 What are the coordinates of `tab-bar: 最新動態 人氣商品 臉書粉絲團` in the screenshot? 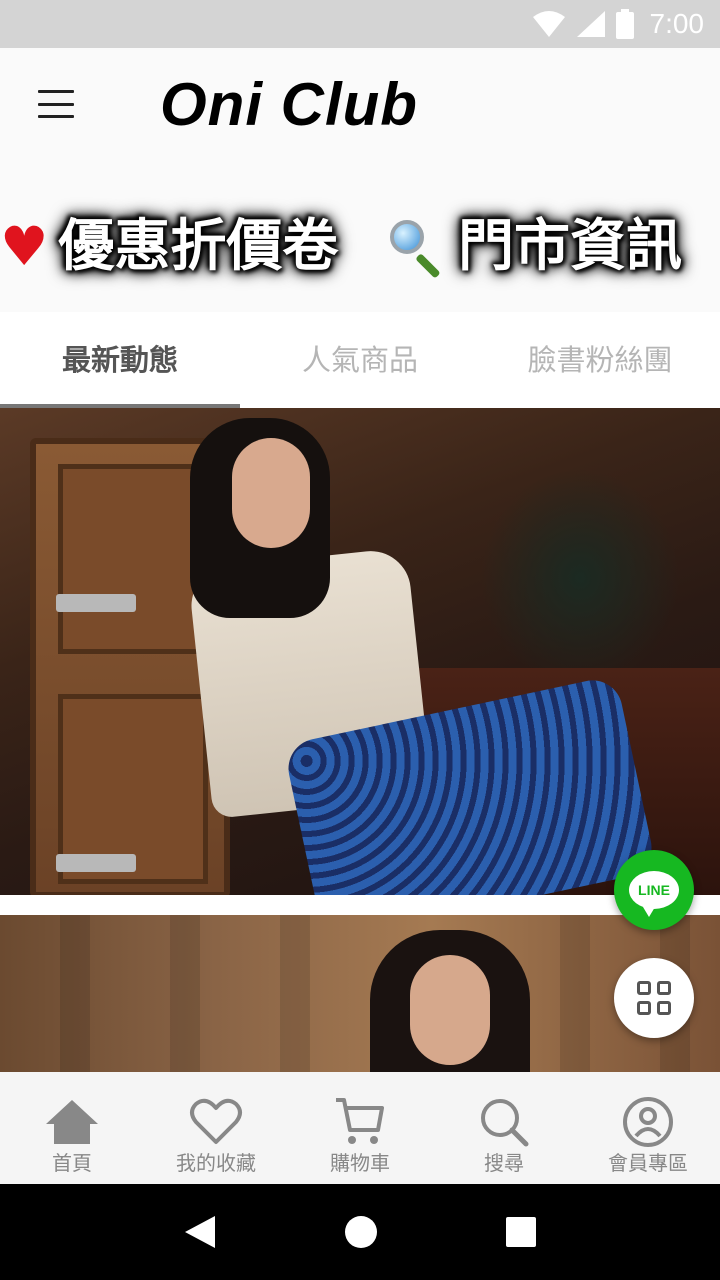 It's located at (360, 360).